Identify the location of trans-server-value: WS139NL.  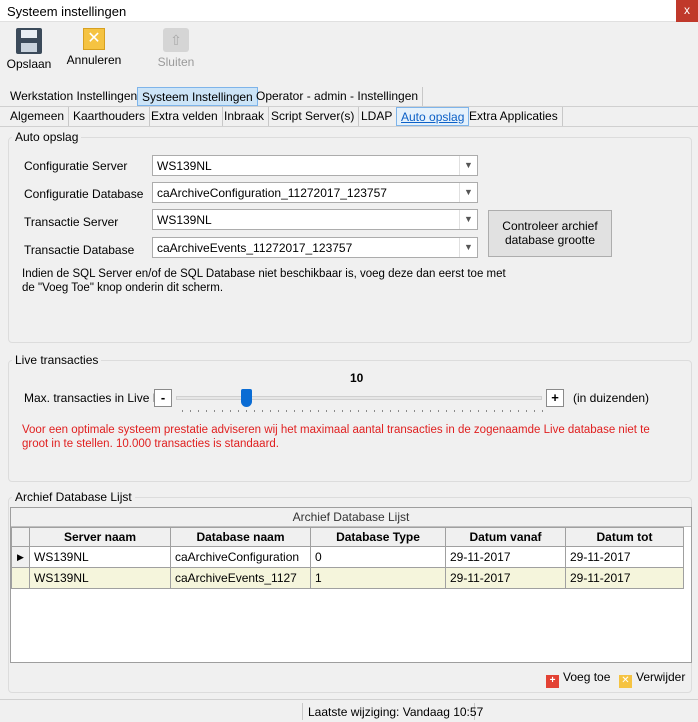
(184, 220).